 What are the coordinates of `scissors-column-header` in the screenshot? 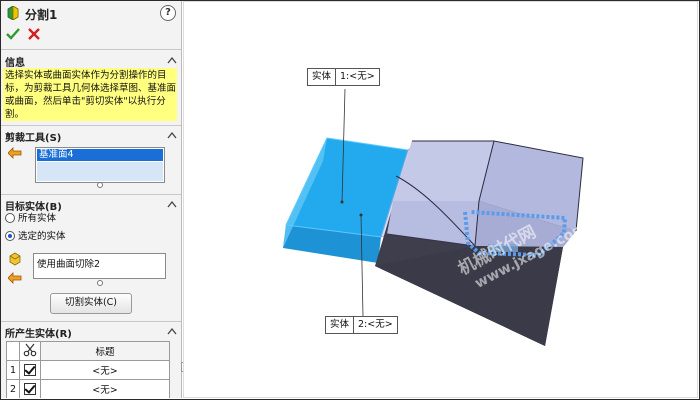 It's located at (30, 351).